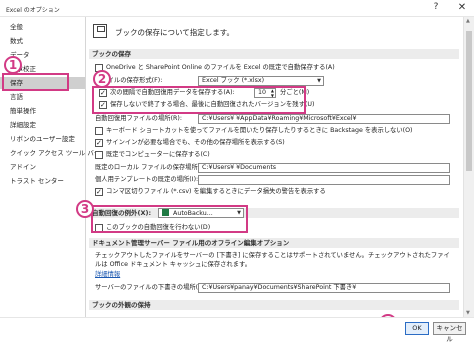 The image size is (474, 343). I want to click on cancel-button: キャンセル, so click(449, 332).